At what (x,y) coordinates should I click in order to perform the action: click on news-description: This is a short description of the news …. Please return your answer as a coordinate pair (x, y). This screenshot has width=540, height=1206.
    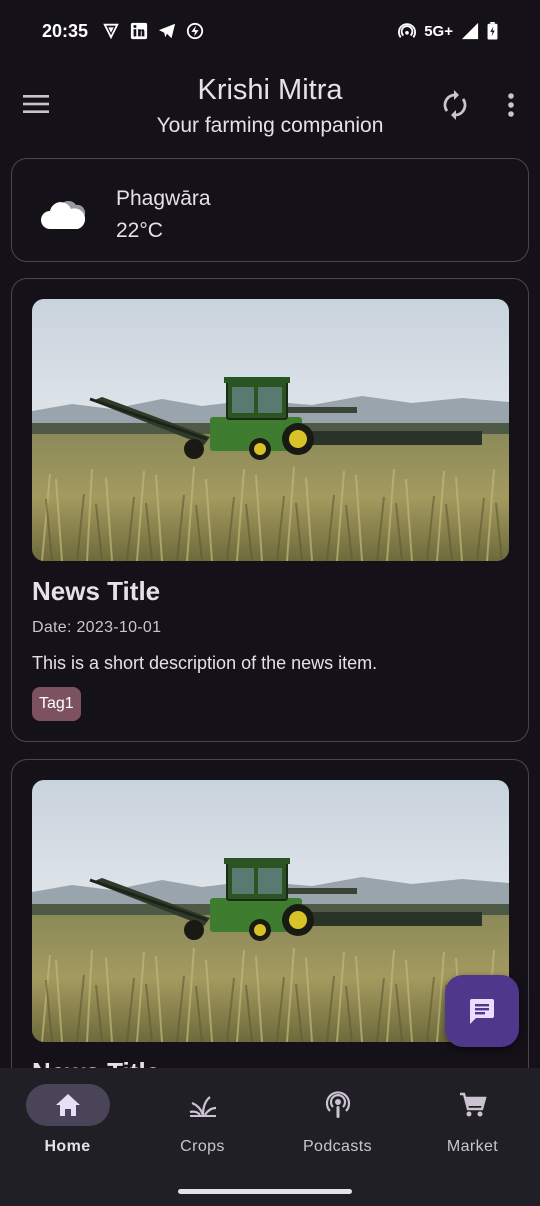
    Looking at the image, I should click on (205, 663).